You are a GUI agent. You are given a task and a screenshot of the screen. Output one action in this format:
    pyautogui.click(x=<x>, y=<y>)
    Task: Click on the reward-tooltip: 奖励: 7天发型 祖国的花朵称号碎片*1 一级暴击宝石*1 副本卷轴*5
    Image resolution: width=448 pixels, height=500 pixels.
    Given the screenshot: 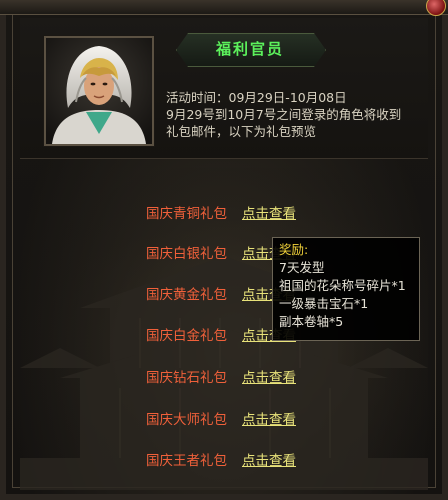 What is the action you would take?
    pyautogui.click(x=346, y=289)
    